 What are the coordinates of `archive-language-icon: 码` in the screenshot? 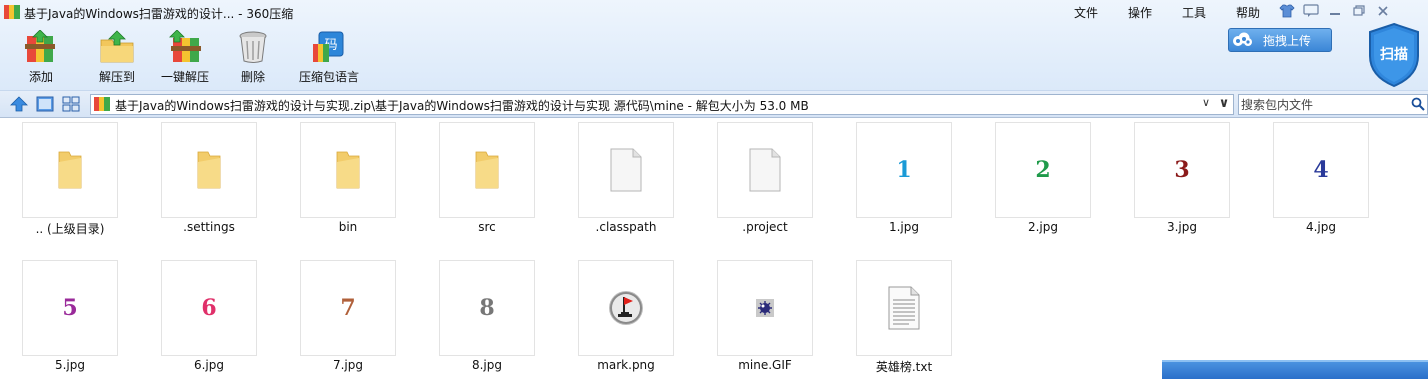 It's located at (329, 47).